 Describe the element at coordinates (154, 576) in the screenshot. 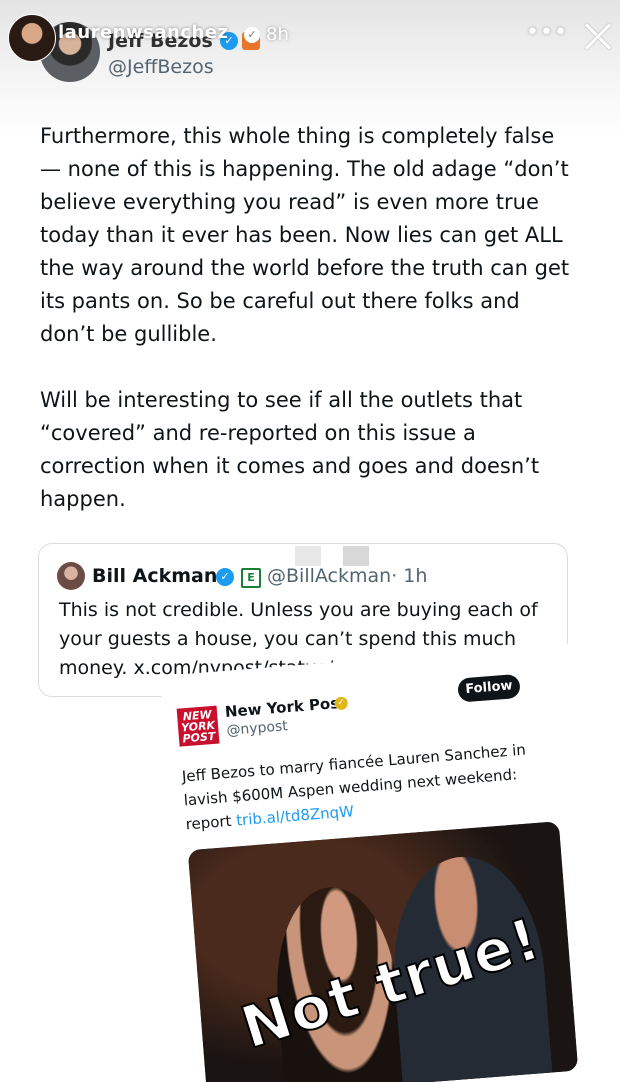

I see `quoted-author-name: Bill Ackman` at that location.